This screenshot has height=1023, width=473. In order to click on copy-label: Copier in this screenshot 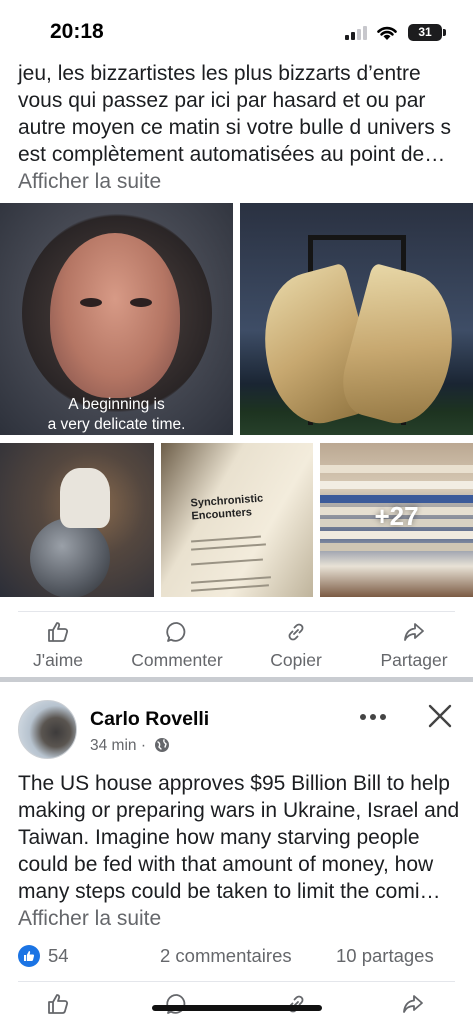, I will do `click(296, 660)`.